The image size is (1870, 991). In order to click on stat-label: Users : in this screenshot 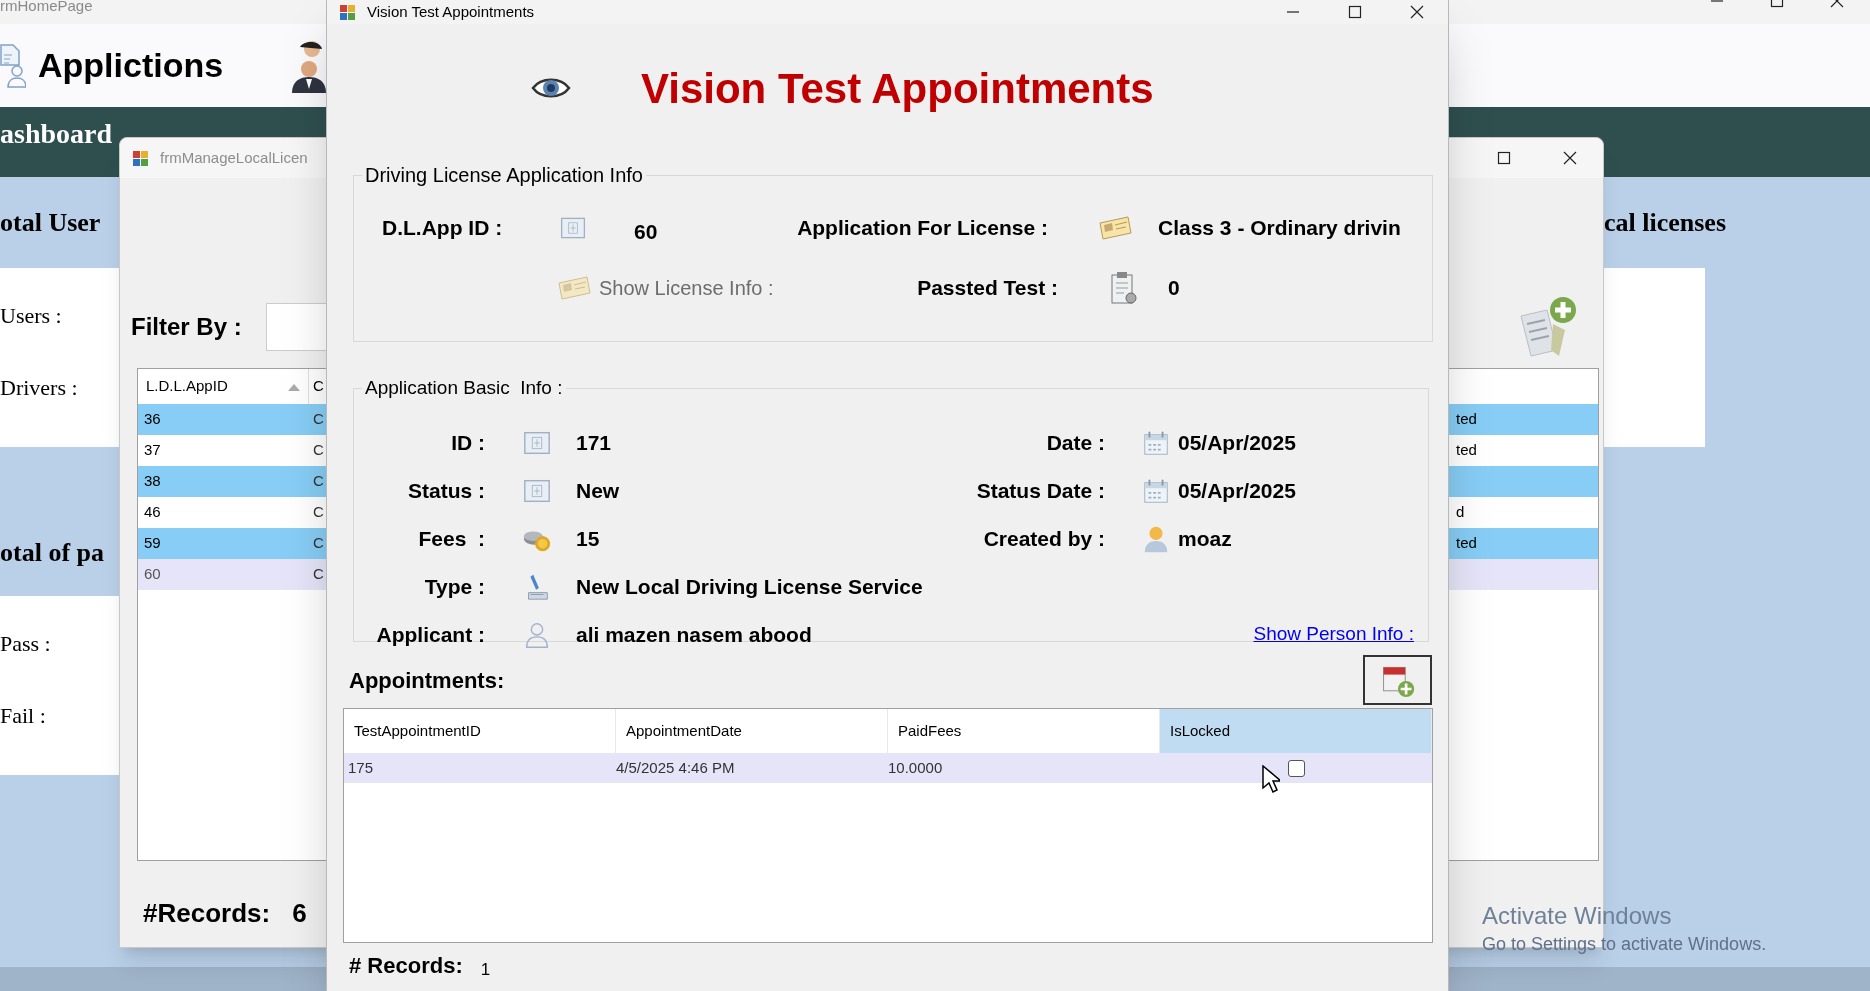, I will do `click(31, 316)`.